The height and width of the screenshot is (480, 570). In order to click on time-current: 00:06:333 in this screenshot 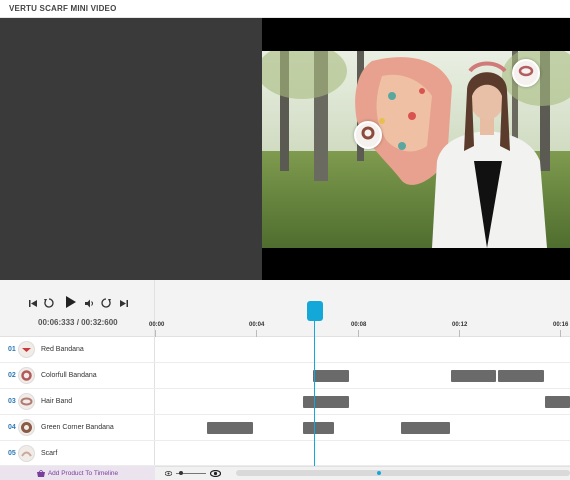, I will do `click(56, 322)`.